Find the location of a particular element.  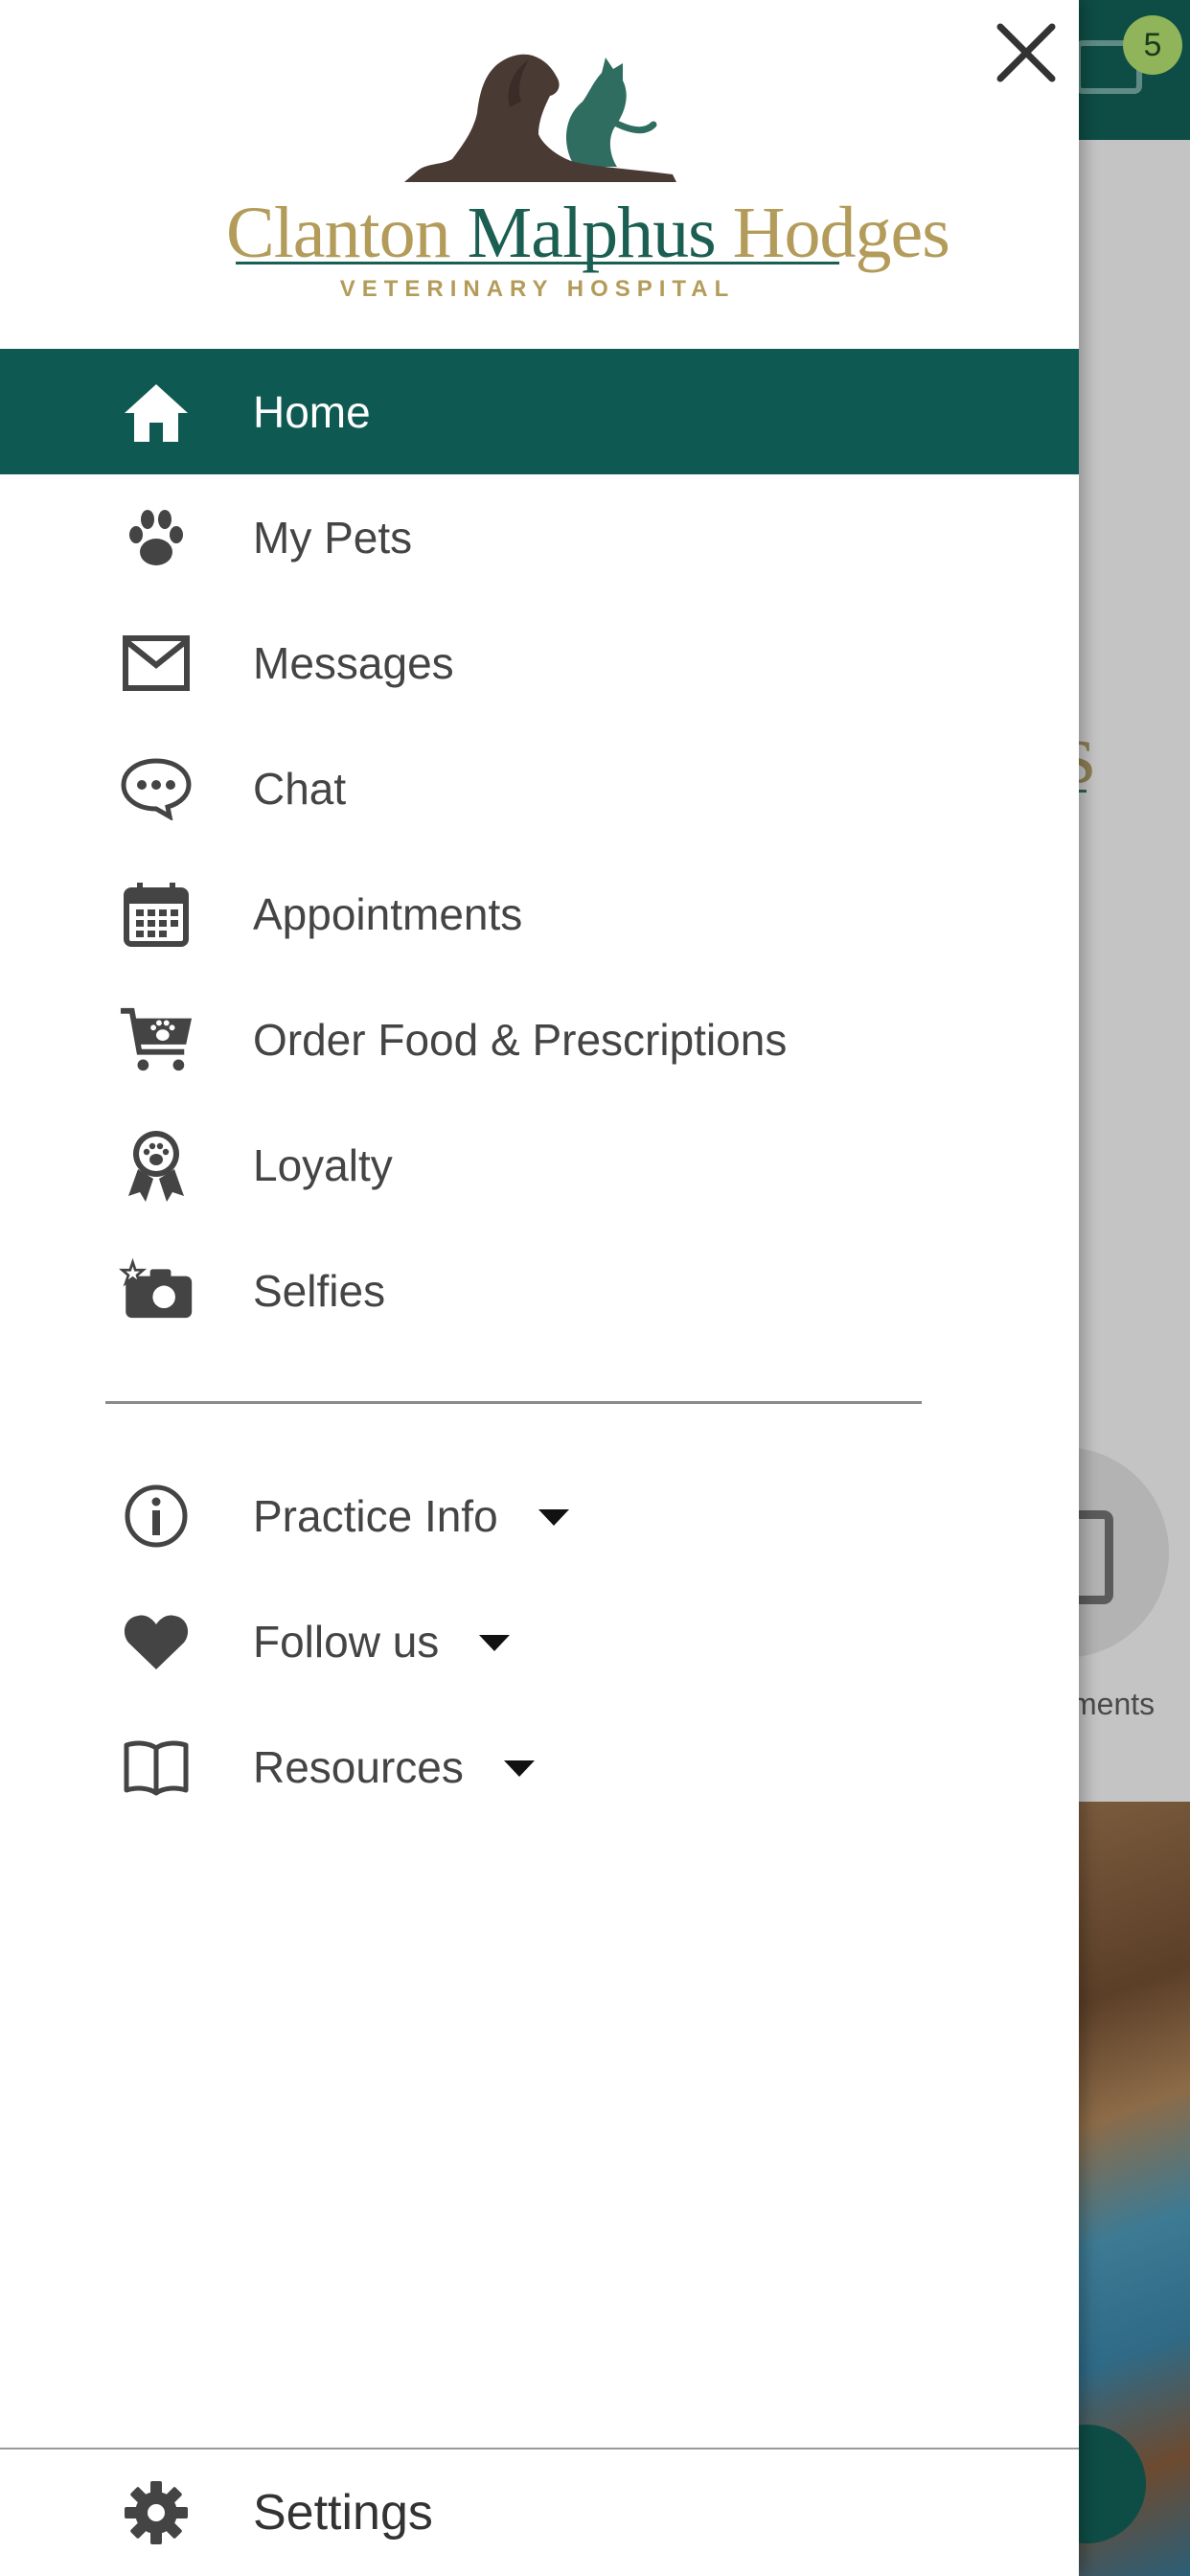

menu-item-order-food: Order Food & Prescriptions is located at coordinates (540, 1039).